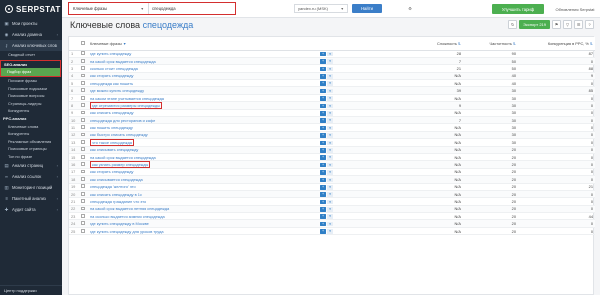 The height and width of the screenshot is (295, 600). I want to click on help-button: ?, so click(589, 24).